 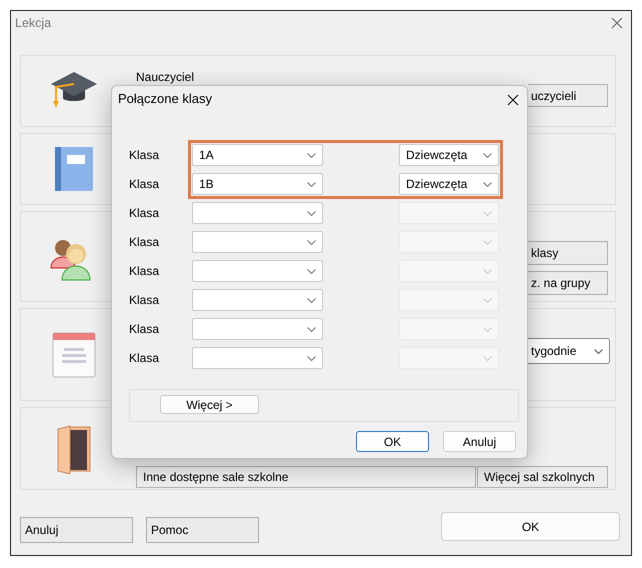 I want to click on dropdown: 1B, so click(x=257, y=184).